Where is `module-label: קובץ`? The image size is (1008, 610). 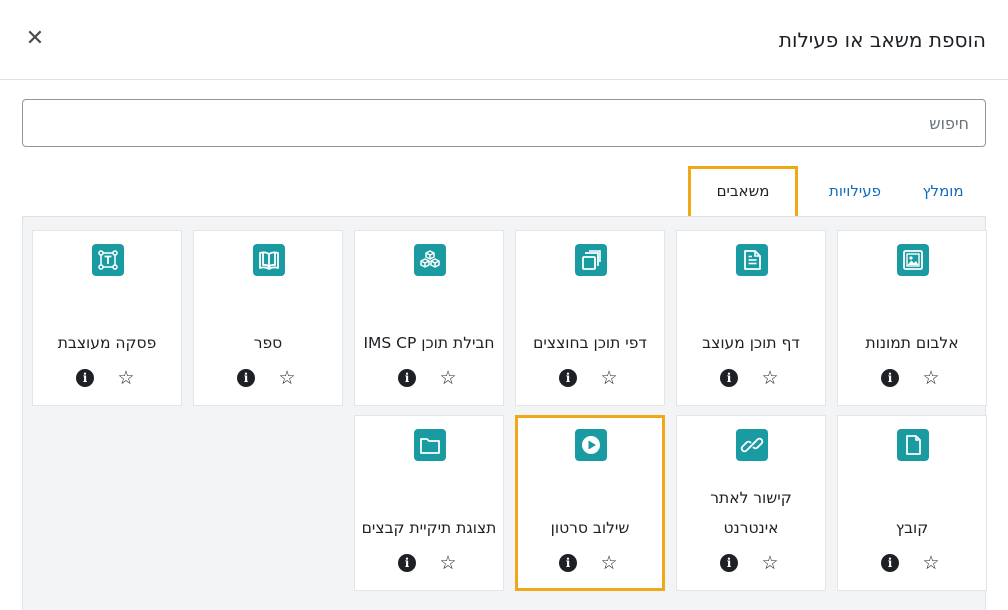
module-label: קובץ is located at coordinates (912, 528).